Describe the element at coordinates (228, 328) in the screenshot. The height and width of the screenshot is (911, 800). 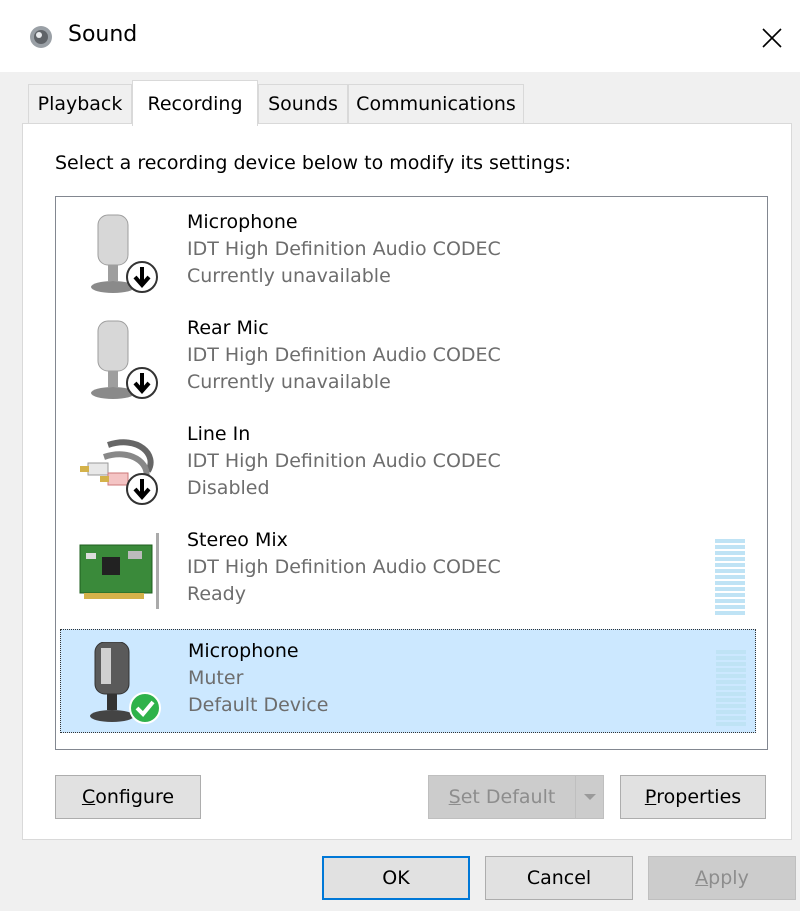
I see `device-name: Rear Mic` at that location.